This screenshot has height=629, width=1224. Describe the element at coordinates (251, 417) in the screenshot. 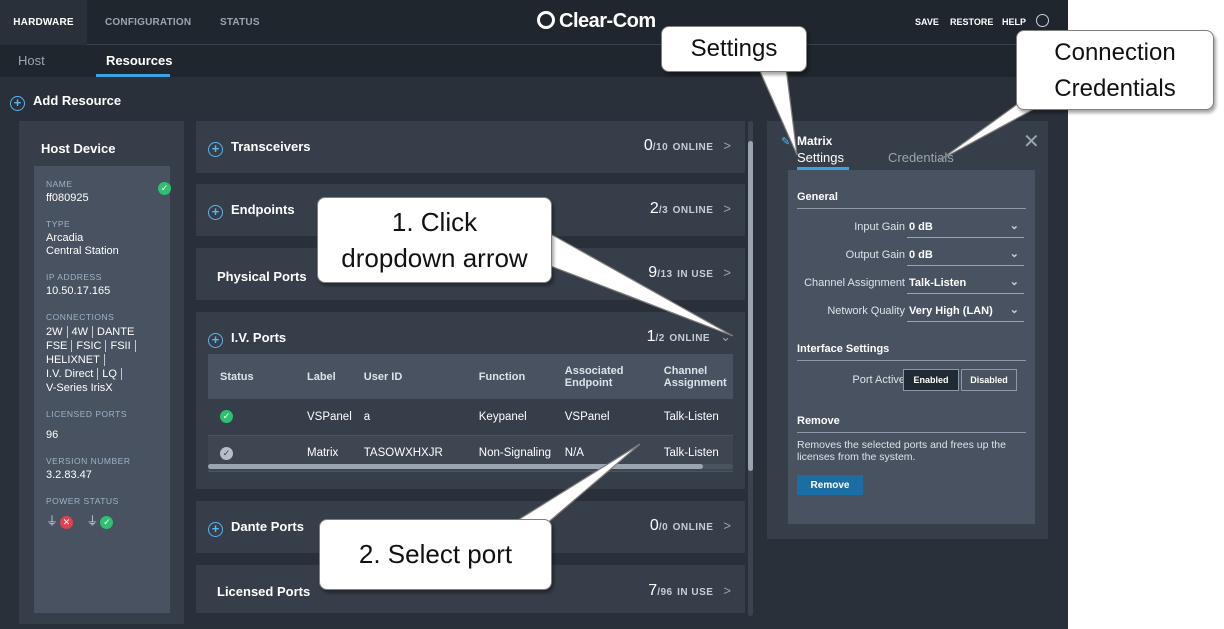

I see `status-cell: ✓` at that location.